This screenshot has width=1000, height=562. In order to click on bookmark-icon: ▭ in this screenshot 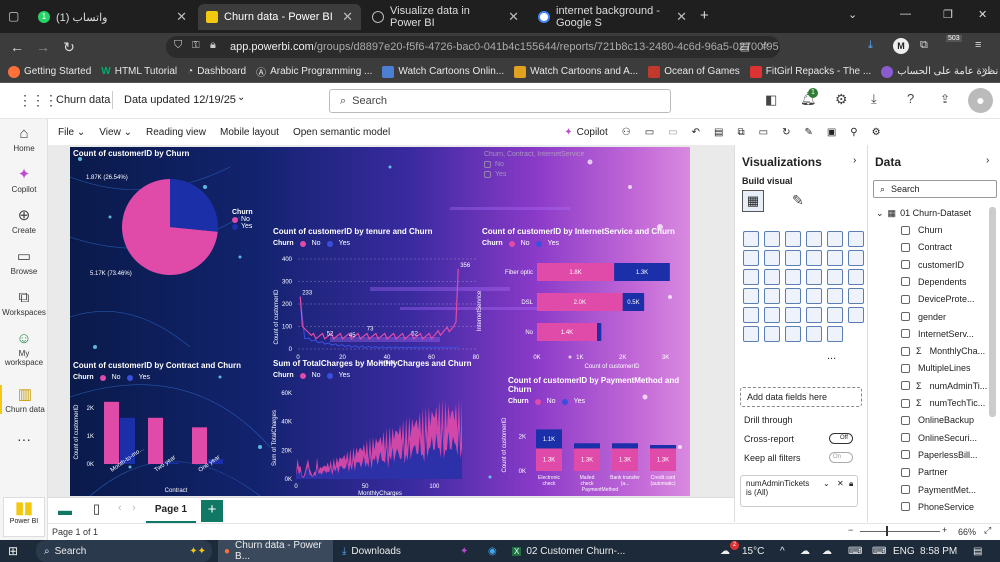, I will do `click(672, 132)`.